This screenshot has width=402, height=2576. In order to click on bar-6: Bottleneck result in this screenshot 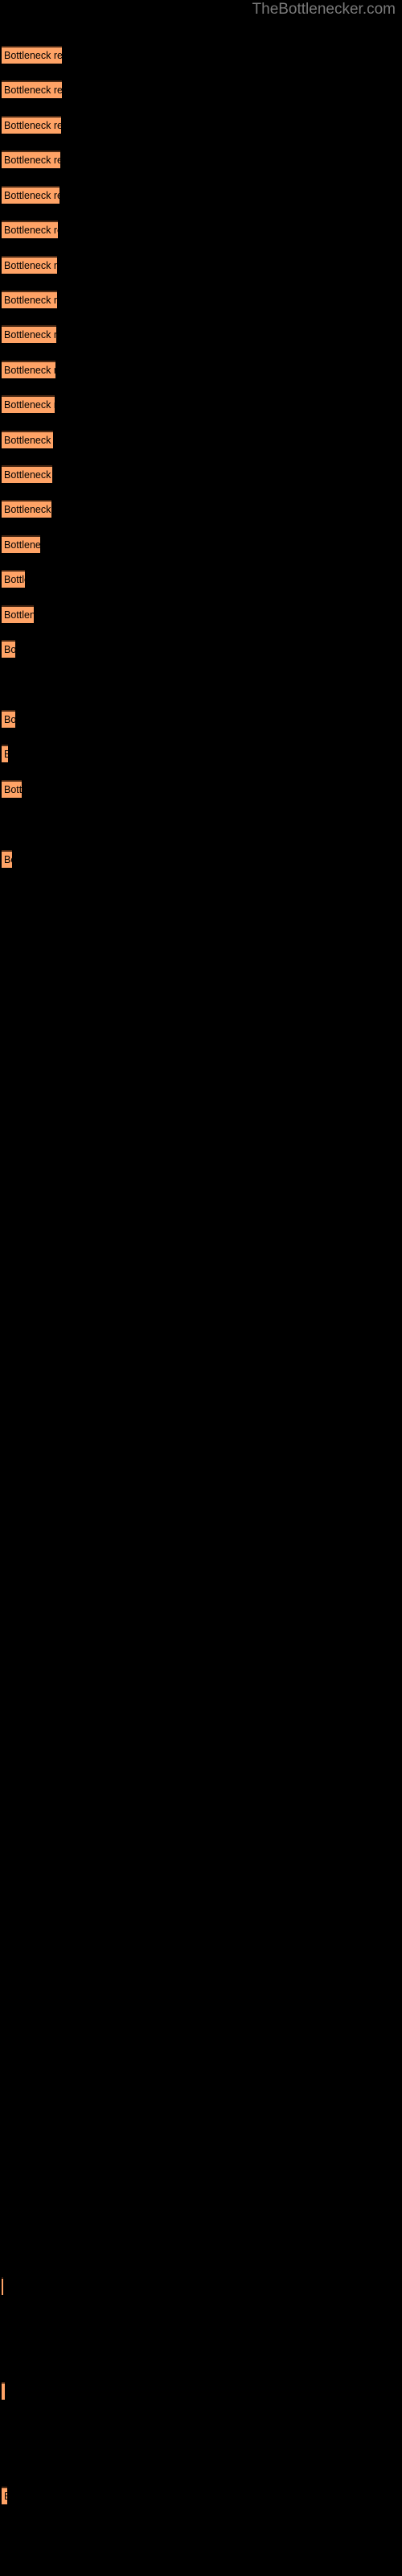, I will do `click(29, 265)`.